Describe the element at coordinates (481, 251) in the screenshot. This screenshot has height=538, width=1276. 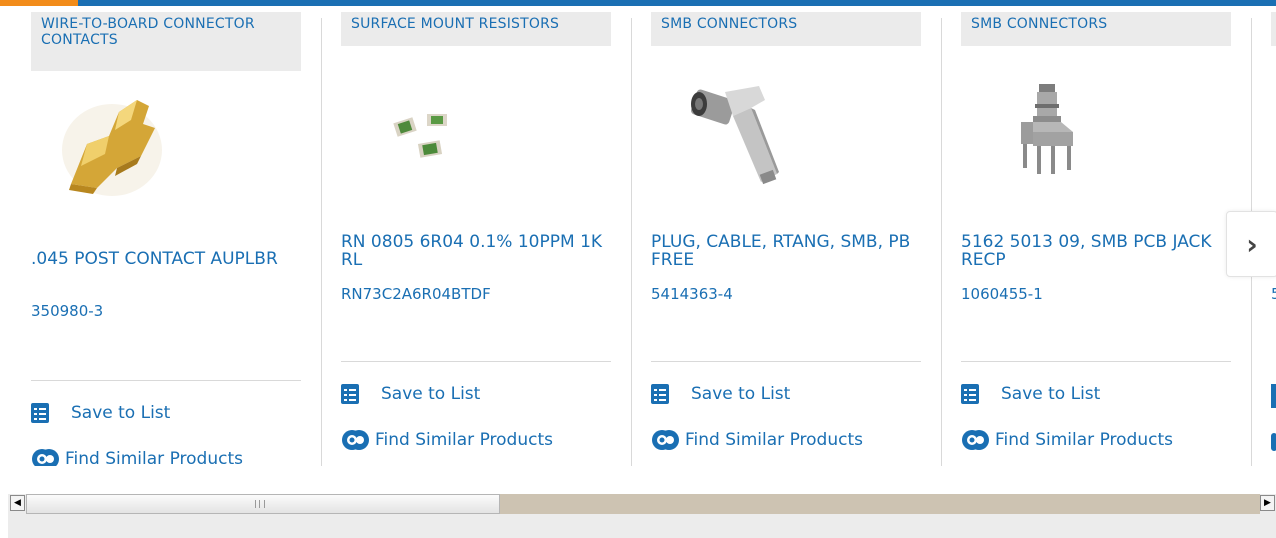
I see `product-title: RN 0805 6R04 0.1% 10PPM 1K RL` at that location.